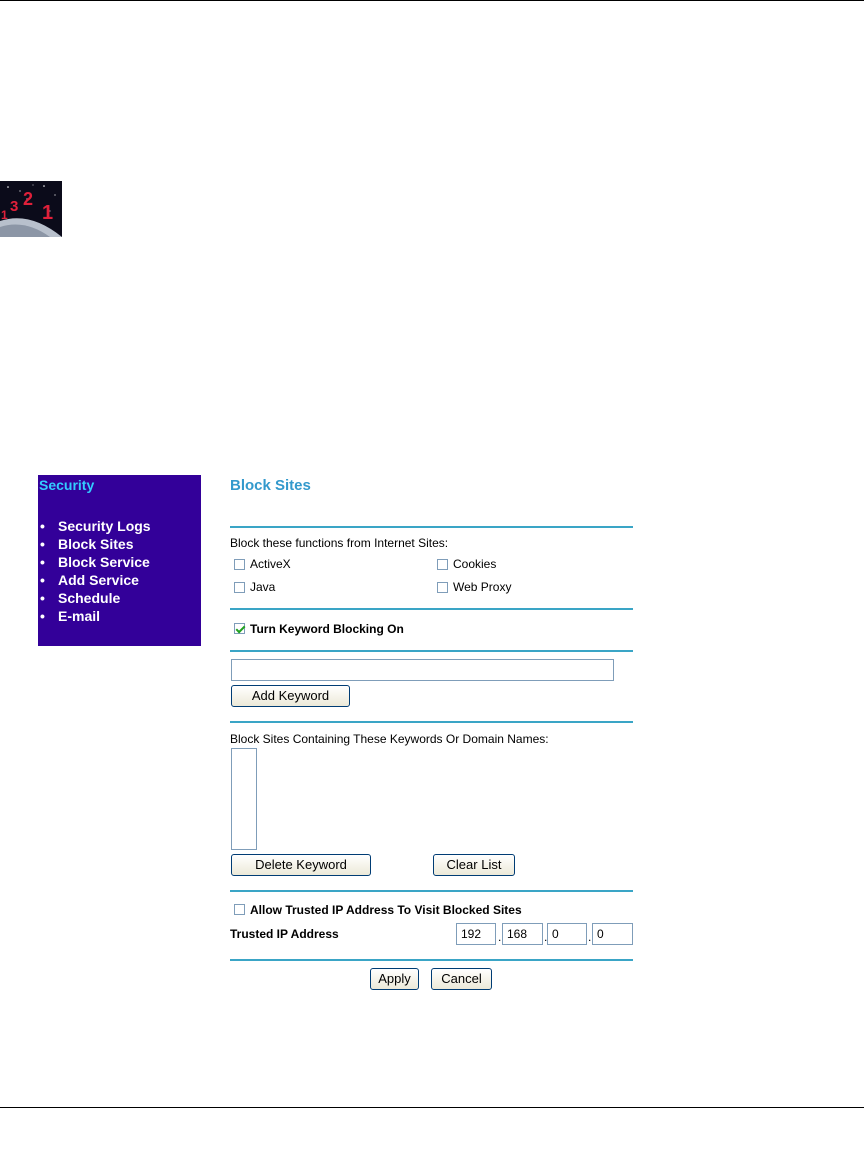 The image size is (864, 1170). Describe the element at coordinates (301, 865) in the screenshot. I see `delete-keyword-button: Delete Keyword` at that location.